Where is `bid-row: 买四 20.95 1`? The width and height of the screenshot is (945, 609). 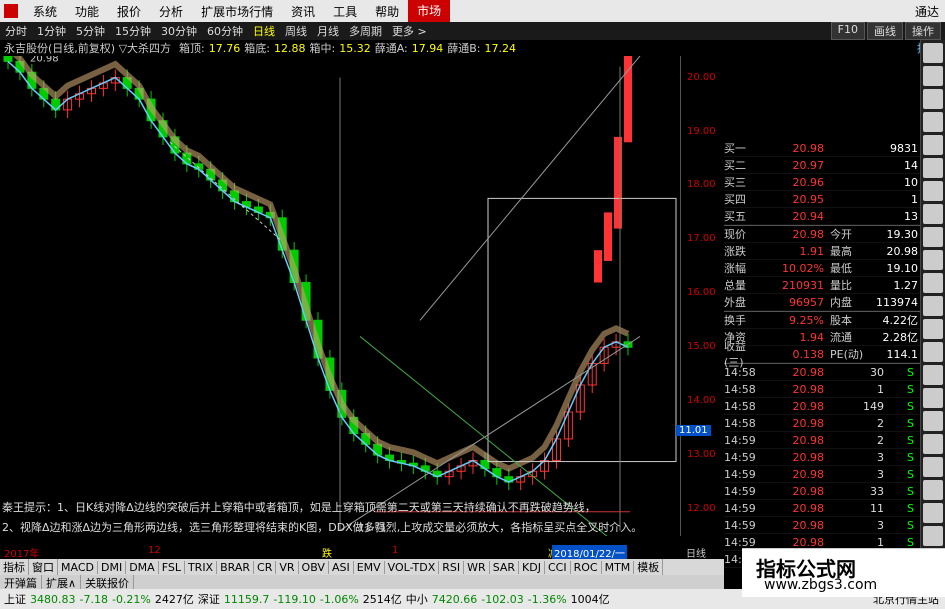
bid-row: 买四 20.95 1 is located at coordinates (822, 199).